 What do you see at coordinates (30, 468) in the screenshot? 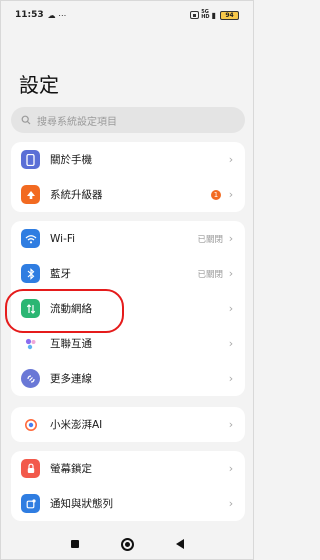
I see `lock-icon` at bounding box center [30, 468].